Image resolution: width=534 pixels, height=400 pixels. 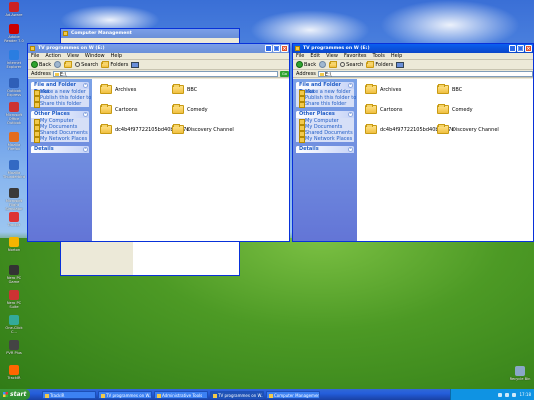 I want to click on computer-management-titlebar: Computer Management, so click(x=150, y=33).